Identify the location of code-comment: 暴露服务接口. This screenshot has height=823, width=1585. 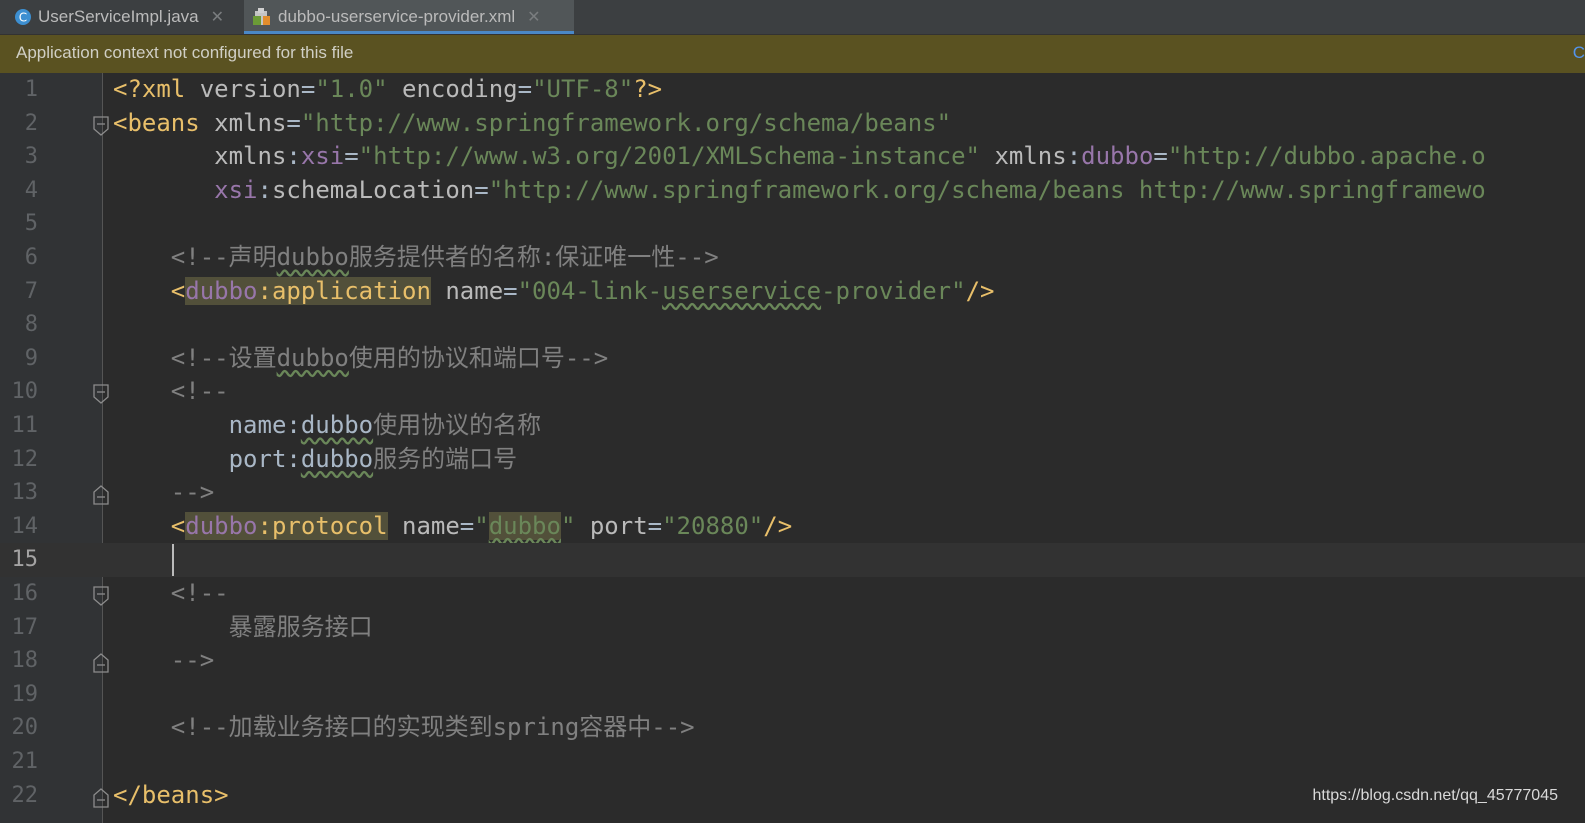
(243, 628).